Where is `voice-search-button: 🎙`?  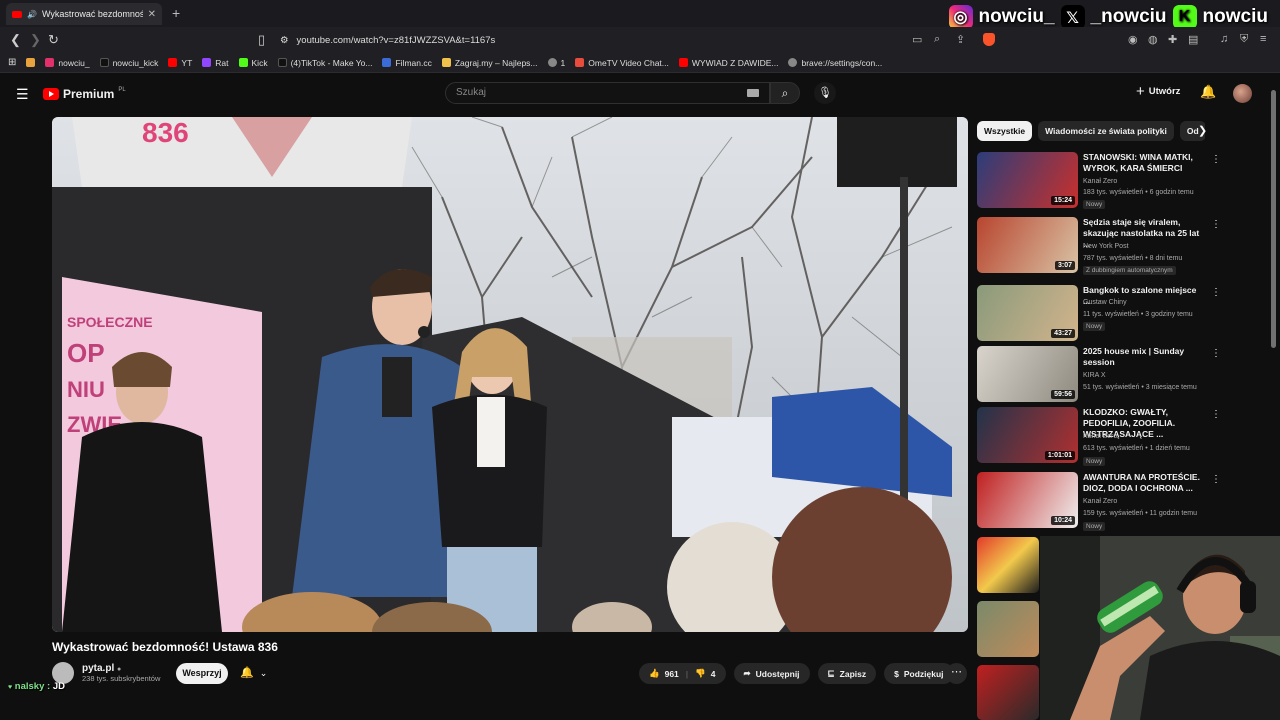 voice-search-button: 🎙 is located at coordinates (825, 93).